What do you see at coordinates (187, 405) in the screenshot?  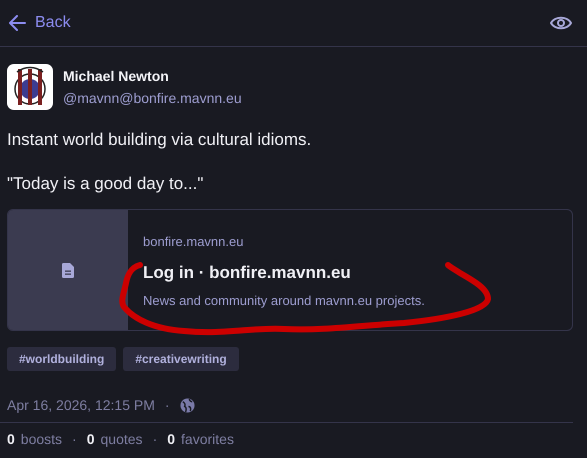 I see `globe-icon` at bounding box center [187, 405].